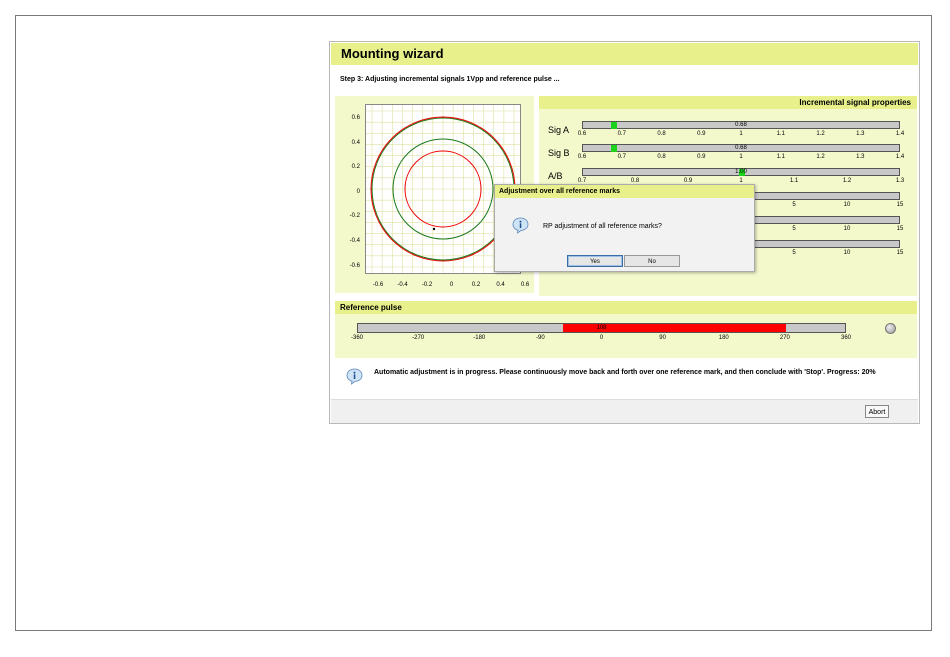 This screenshot has height=657, width=950. What do you see at coordinates (624, 54) in the screenshot?
I see `wizard-title: Mounting wizard` at bounding box center [624, 54].